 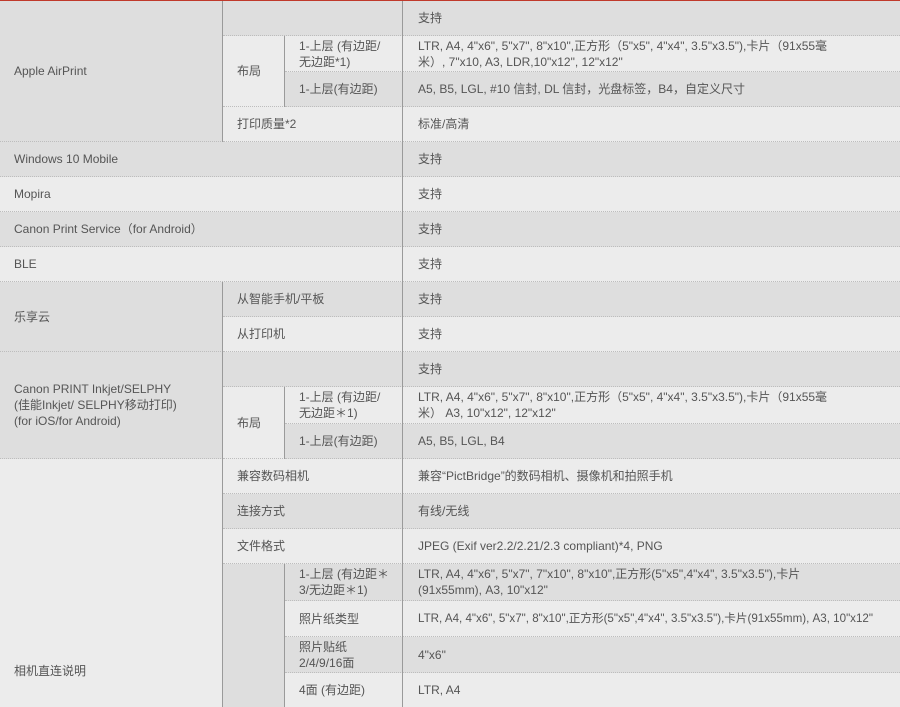 I want to click on row-label-ble: BLE, so click(x=201, y=264).